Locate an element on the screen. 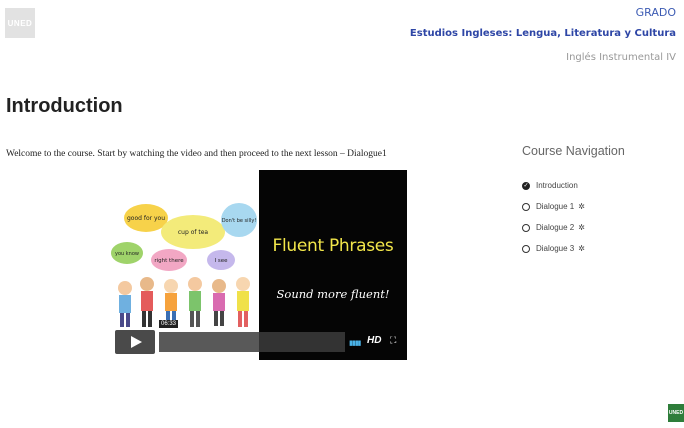  video-controls: 06:33 ▮▮▮▮ HD ⛶ is located at coordinates (259, 337).